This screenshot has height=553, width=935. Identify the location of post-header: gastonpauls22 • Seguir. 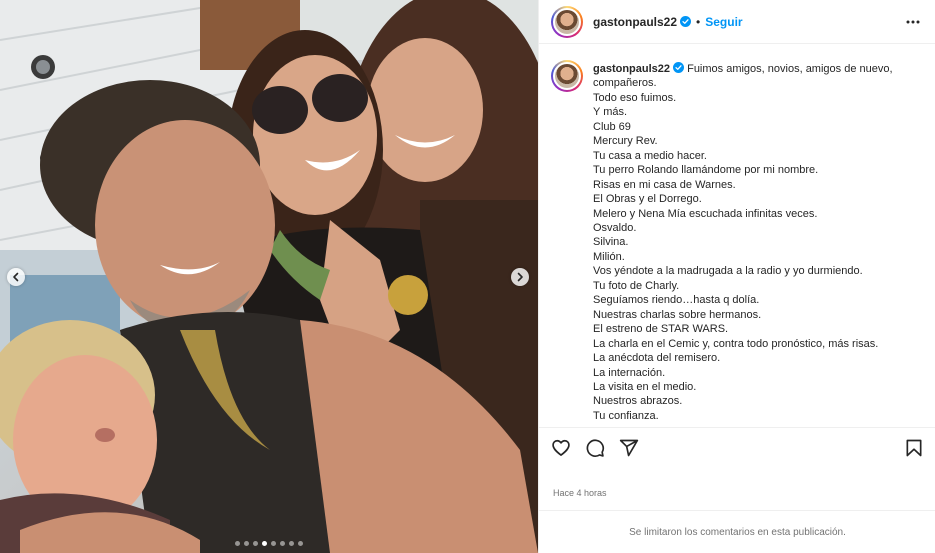
(737, 22).